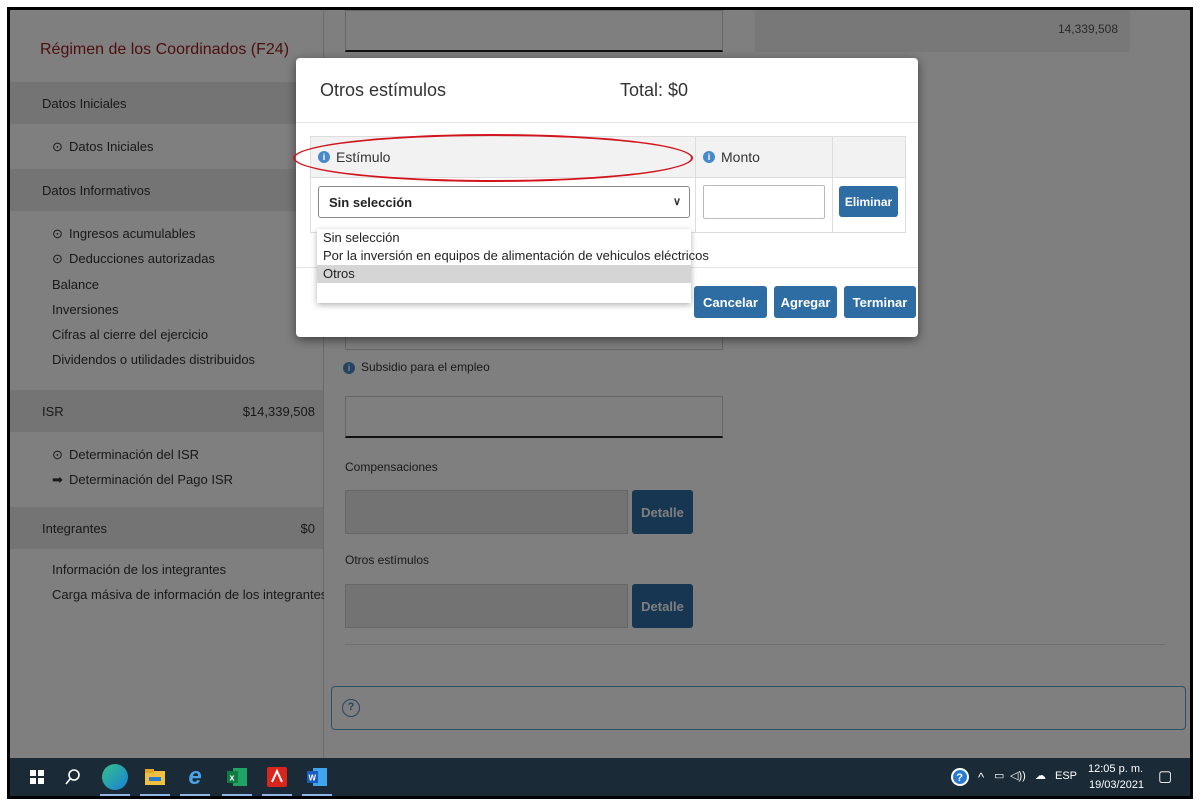  Describe the element at coordinates (371, 202) in the screenshot. I see `select-value: Sin selección` at that location.